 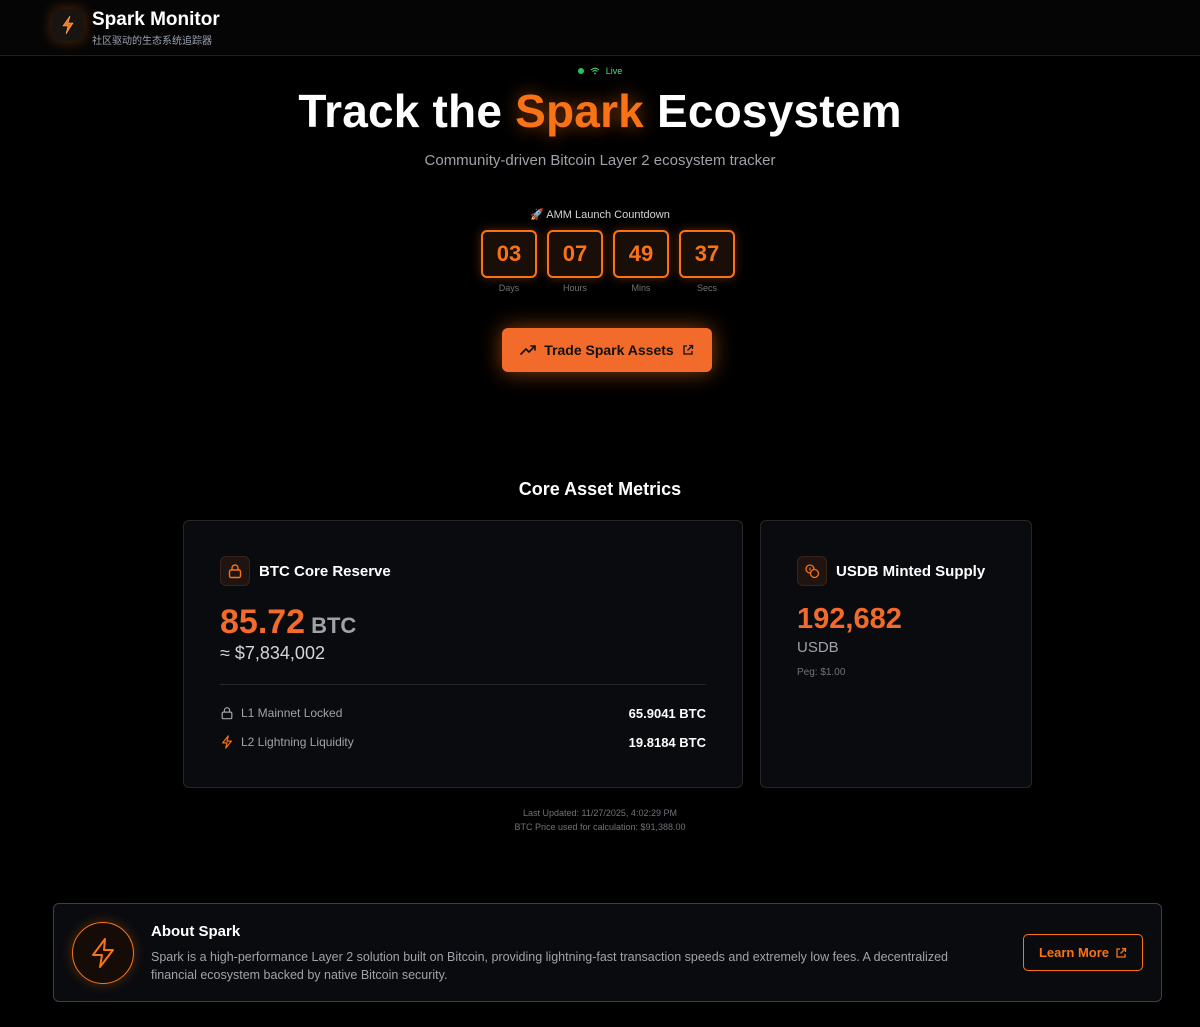 I want to click on brand-subtitle: 社区驱动的生态系统追踪器, so click(x=152, y=41).